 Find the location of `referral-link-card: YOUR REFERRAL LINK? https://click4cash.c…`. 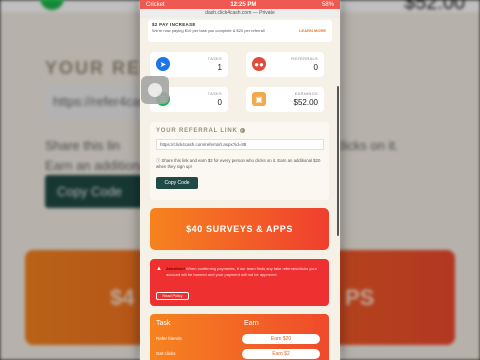

referral-link-card: YOUR REFERRAL LINK? https://click4cash.c… is located at coordinates (239, 161).